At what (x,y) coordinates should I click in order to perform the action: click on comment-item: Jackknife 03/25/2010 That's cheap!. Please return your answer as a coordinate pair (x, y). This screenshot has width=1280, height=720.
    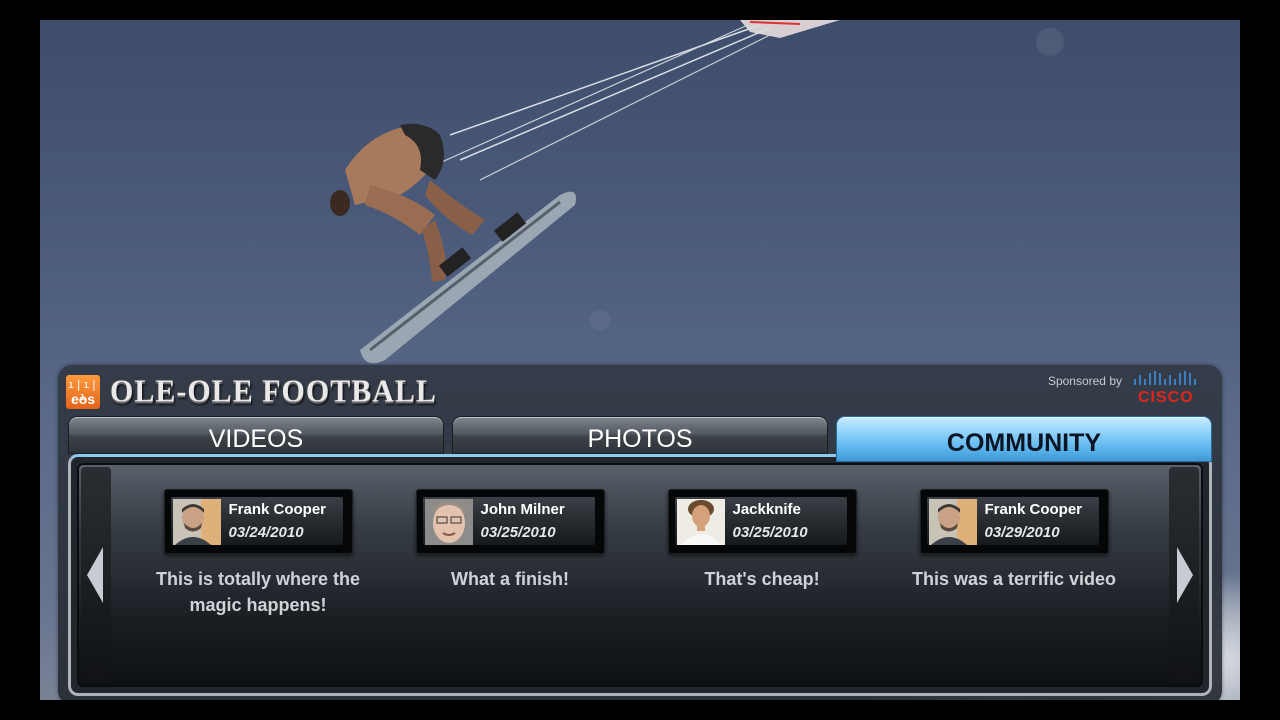
    Looking at the image, I should click on (762, 540).